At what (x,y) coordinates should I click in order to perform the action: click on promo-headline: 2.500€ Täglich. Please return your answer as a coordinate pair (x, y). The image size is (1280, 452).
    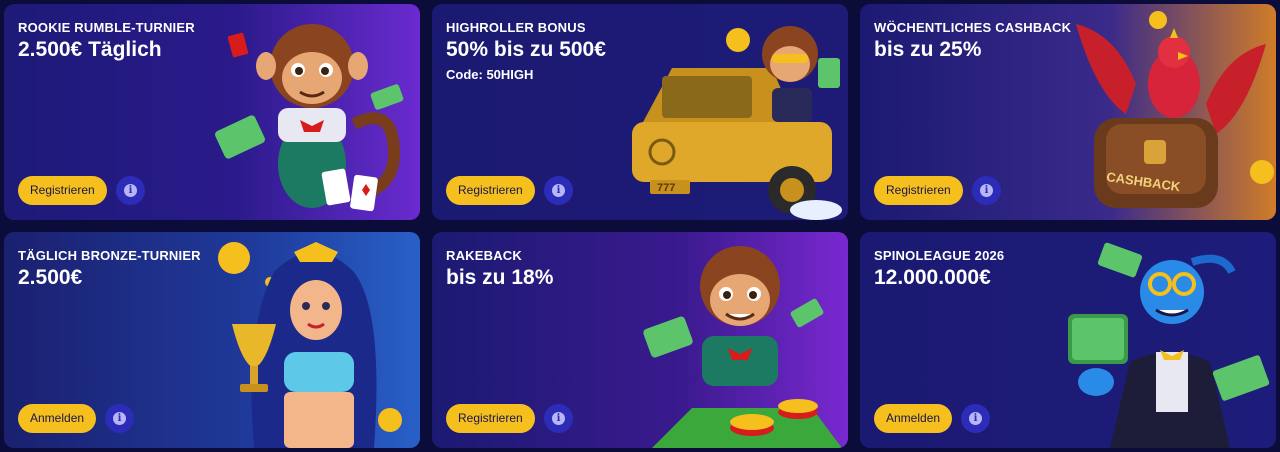
    Looking at the image, I should click on (90, 49).